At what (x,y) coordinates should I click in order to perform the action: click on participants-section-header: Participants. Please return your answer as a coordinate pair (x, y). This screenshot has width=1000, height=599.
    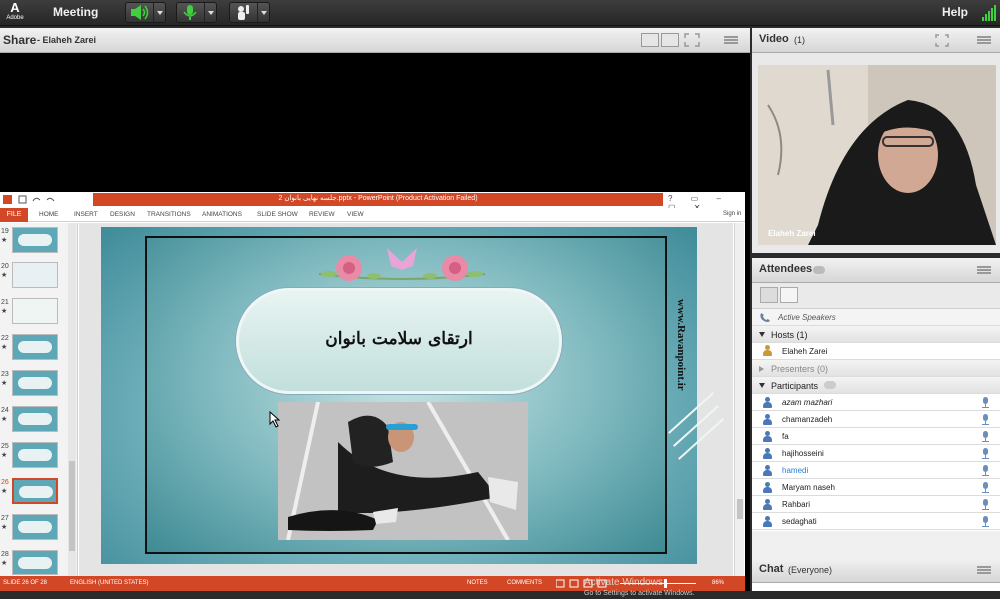
    Looking at the image, I should click on (876, 385).